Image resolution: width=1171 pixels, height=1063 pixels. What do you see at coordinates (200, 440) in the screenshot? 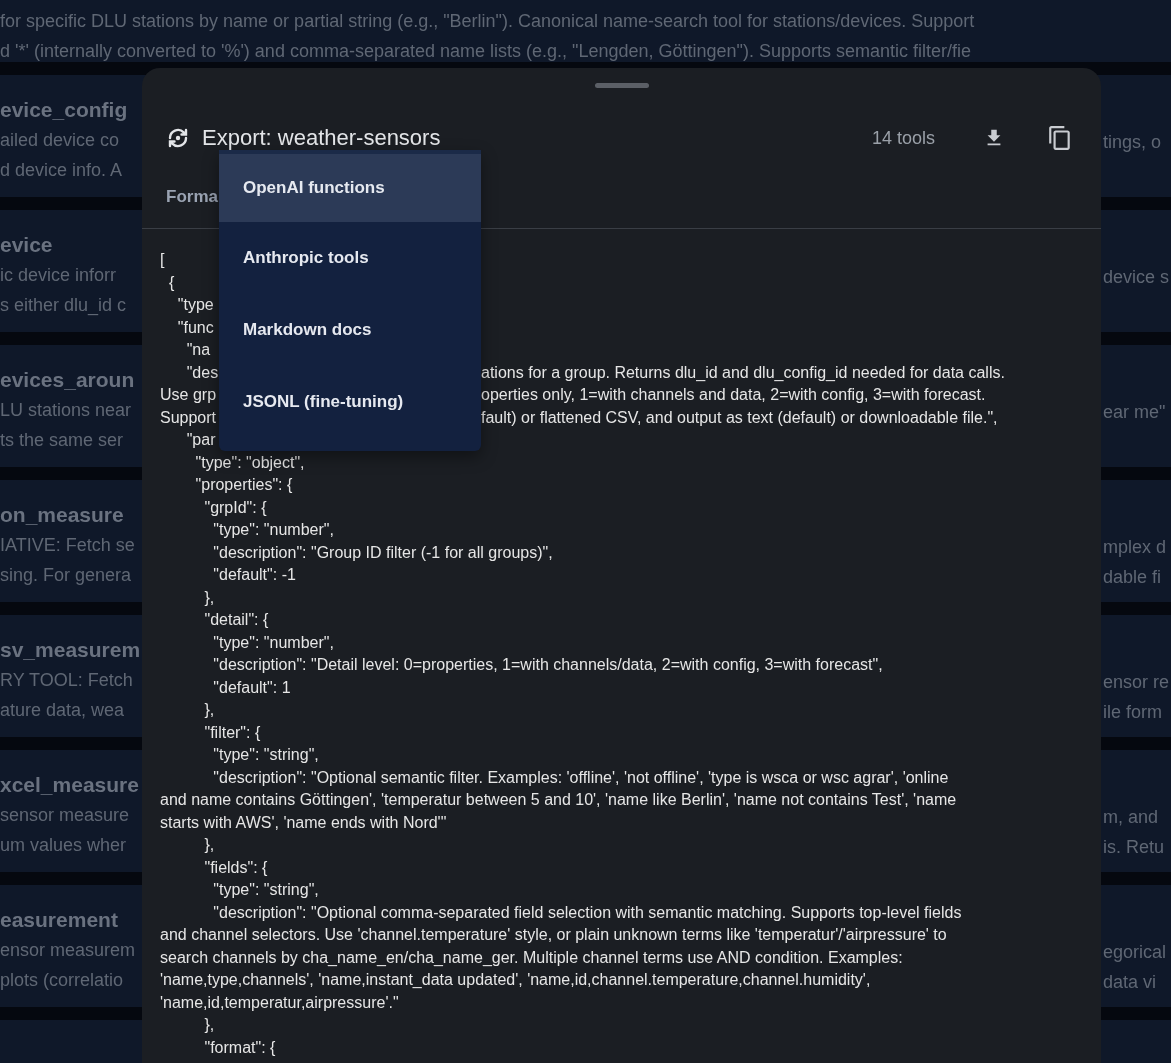
I see `code-line: "par` at bounding box center [200, 440].